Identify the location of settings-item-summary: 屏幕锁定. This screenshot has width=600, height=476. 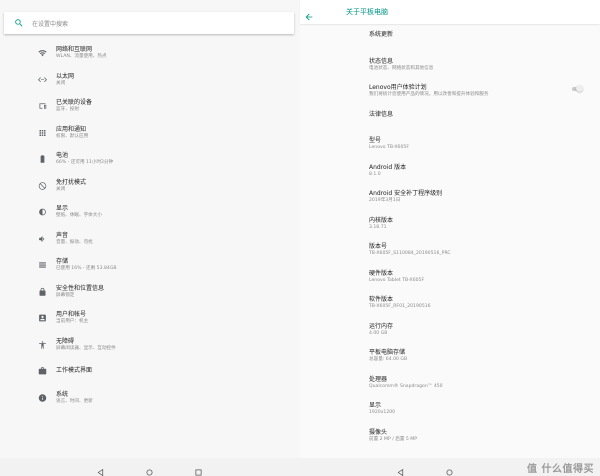
(65, 295).